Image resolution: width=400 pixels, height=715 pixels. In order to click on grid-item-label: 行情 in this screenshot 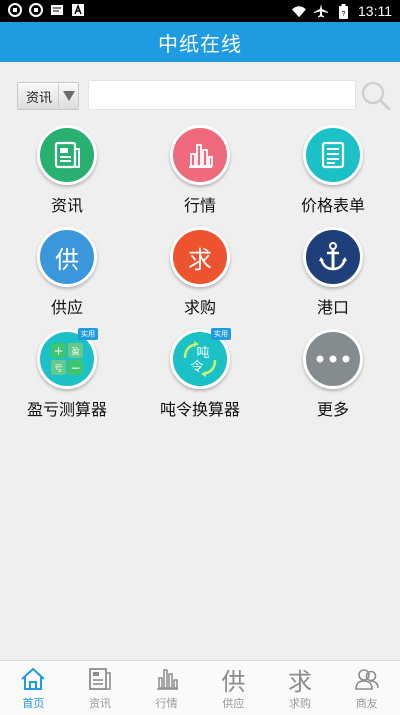, I will do `click(199, 205)`.